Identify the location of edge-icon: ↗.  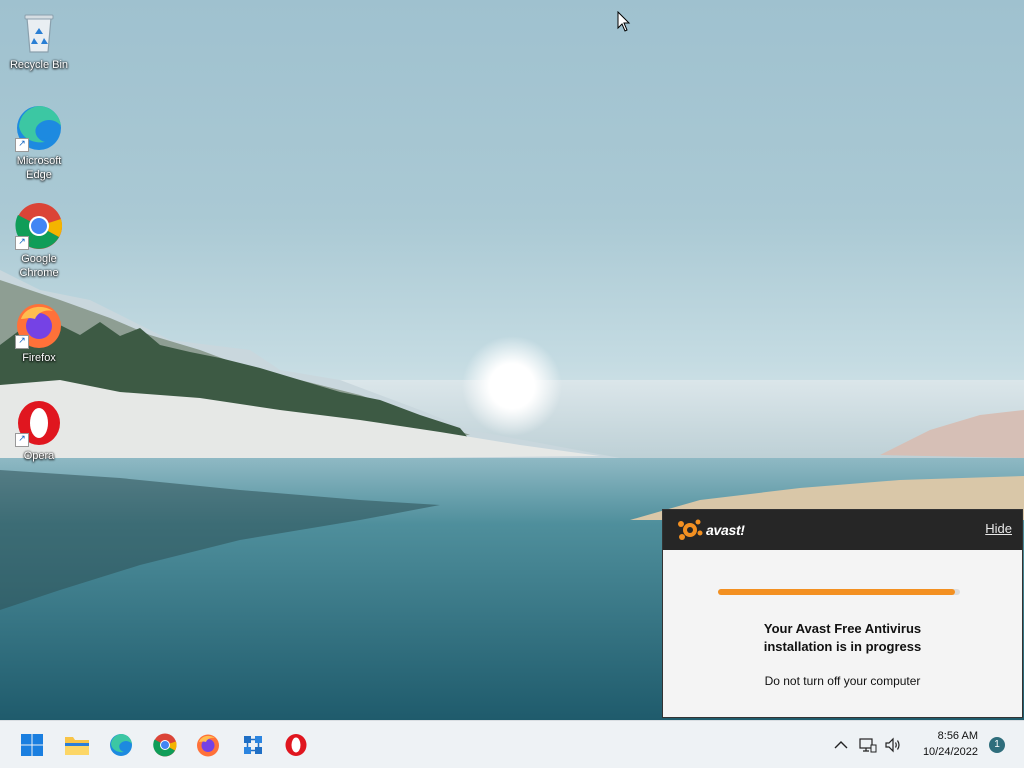
(39, 128).